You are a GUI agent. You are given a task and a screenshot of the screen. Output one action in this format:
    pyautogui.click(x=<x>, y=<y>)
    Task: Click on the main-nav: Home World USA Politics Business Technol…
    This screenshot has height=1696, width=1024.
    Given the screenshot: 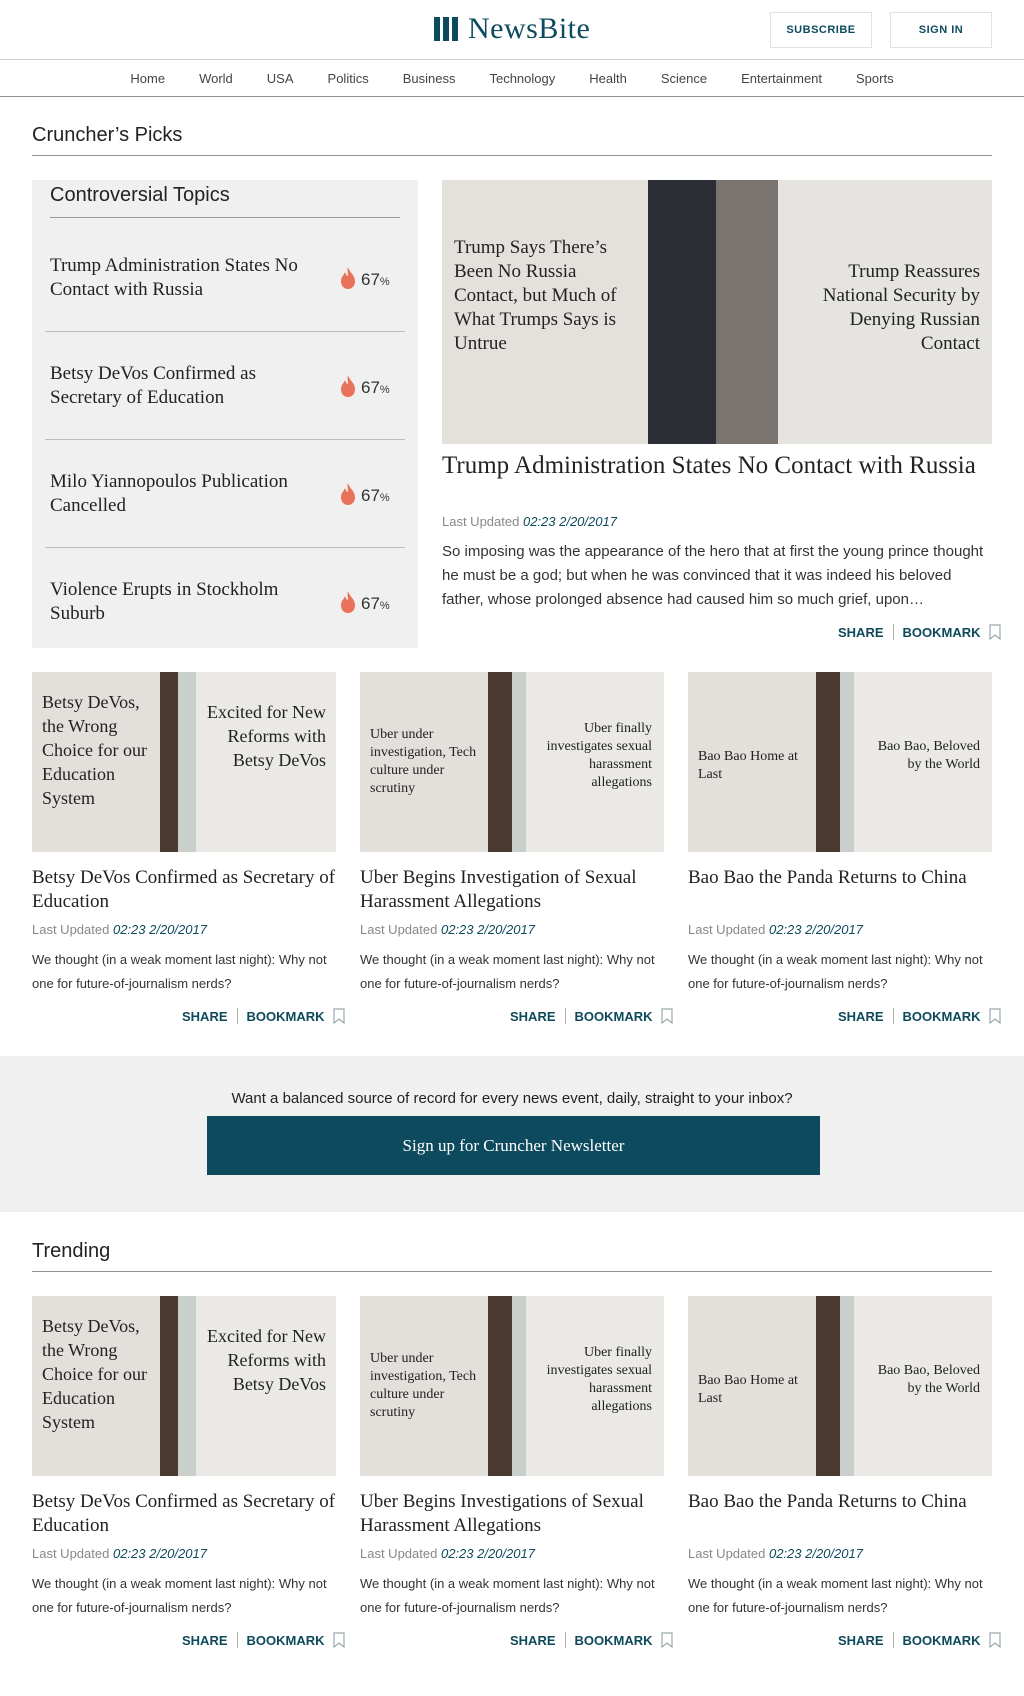 What is the action you would take?
    pyautogui.click(x=512, y=78)
    